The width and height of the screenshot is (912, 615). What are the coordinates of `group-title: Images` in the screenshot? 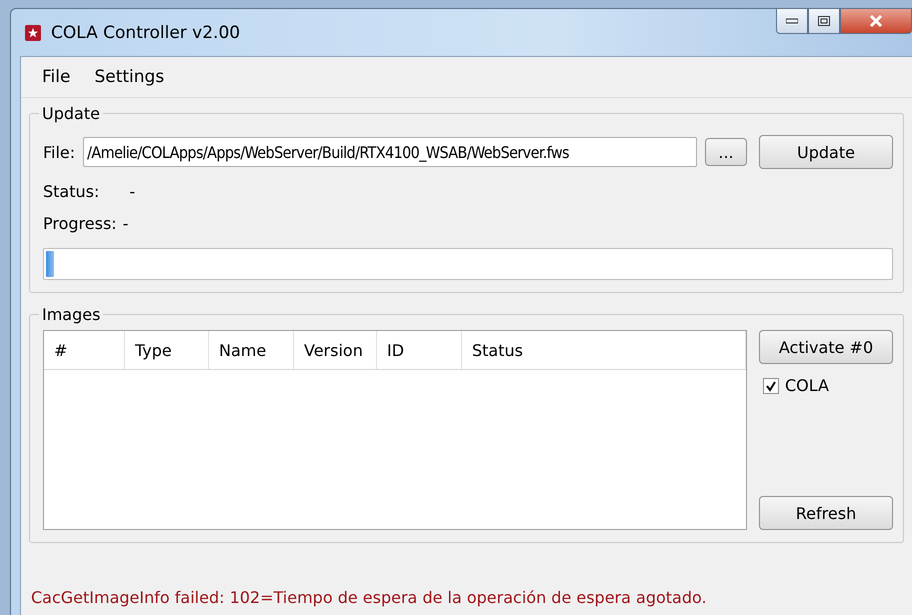 It's located at (71, 314).